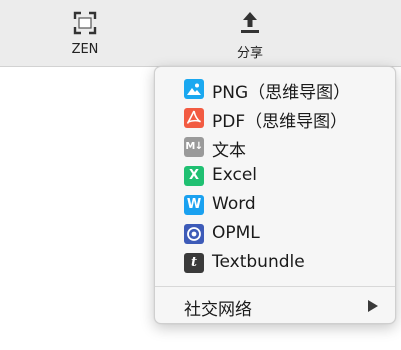 This screenshot has height=350, width=401. I want to click on menu-item-text: M↓ 文本, so click(275, 147).